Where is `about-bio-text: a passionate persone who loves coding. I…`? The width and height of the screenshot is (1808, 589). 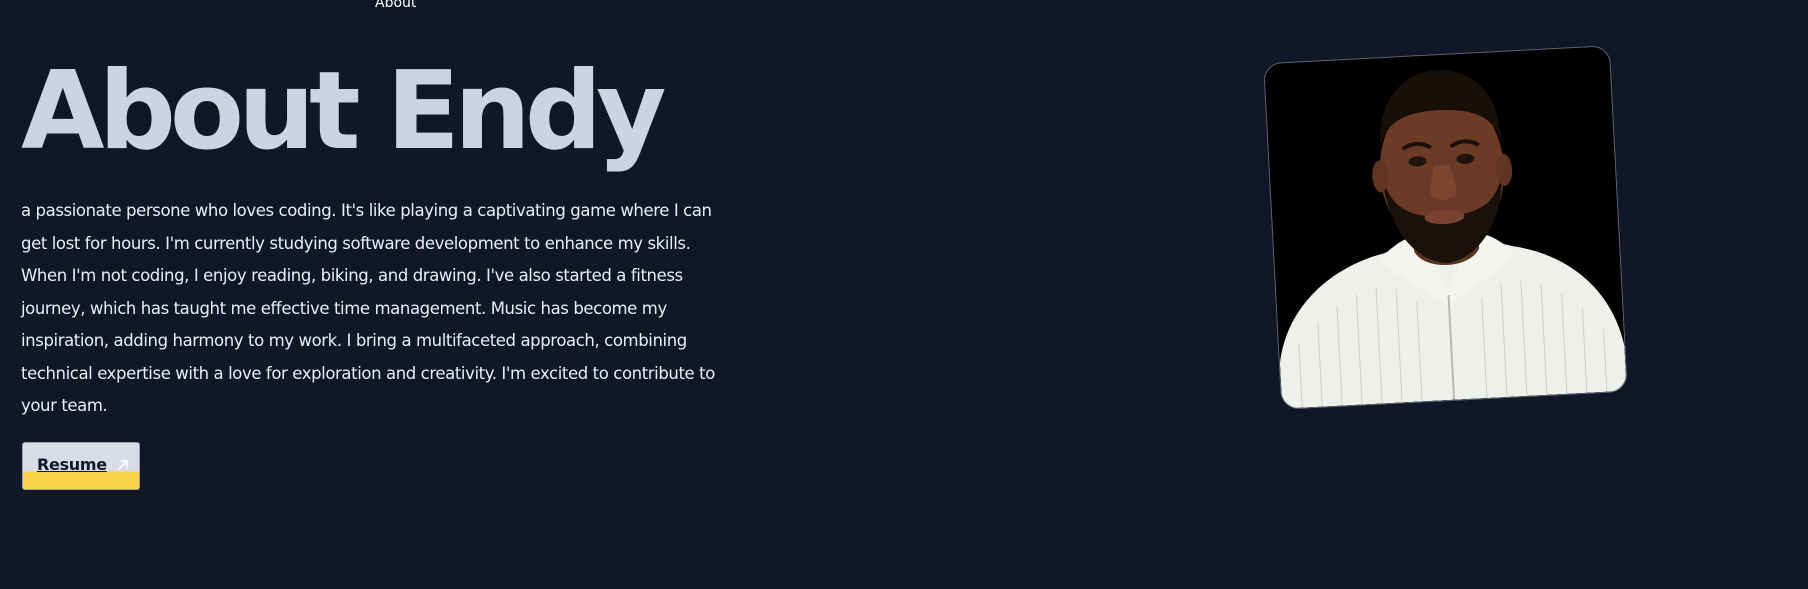
about-bio-text: a passionate persone who loves coding. I… is located at coordinates (368, 308).